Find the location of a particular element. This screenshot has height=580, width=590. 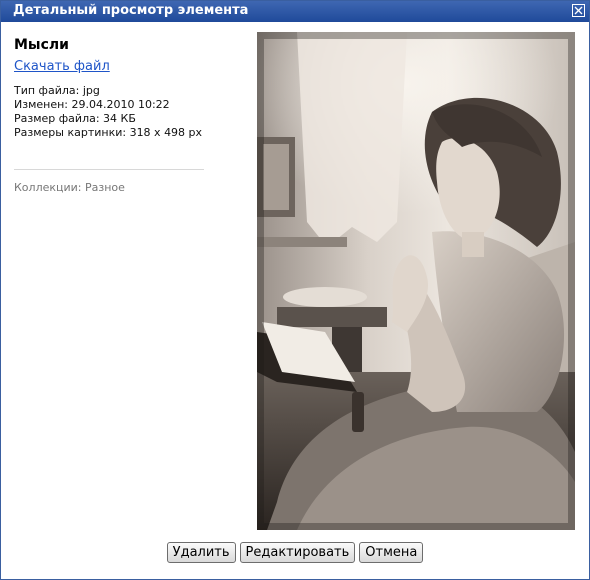

close-button is located at coordinates (578, 10).